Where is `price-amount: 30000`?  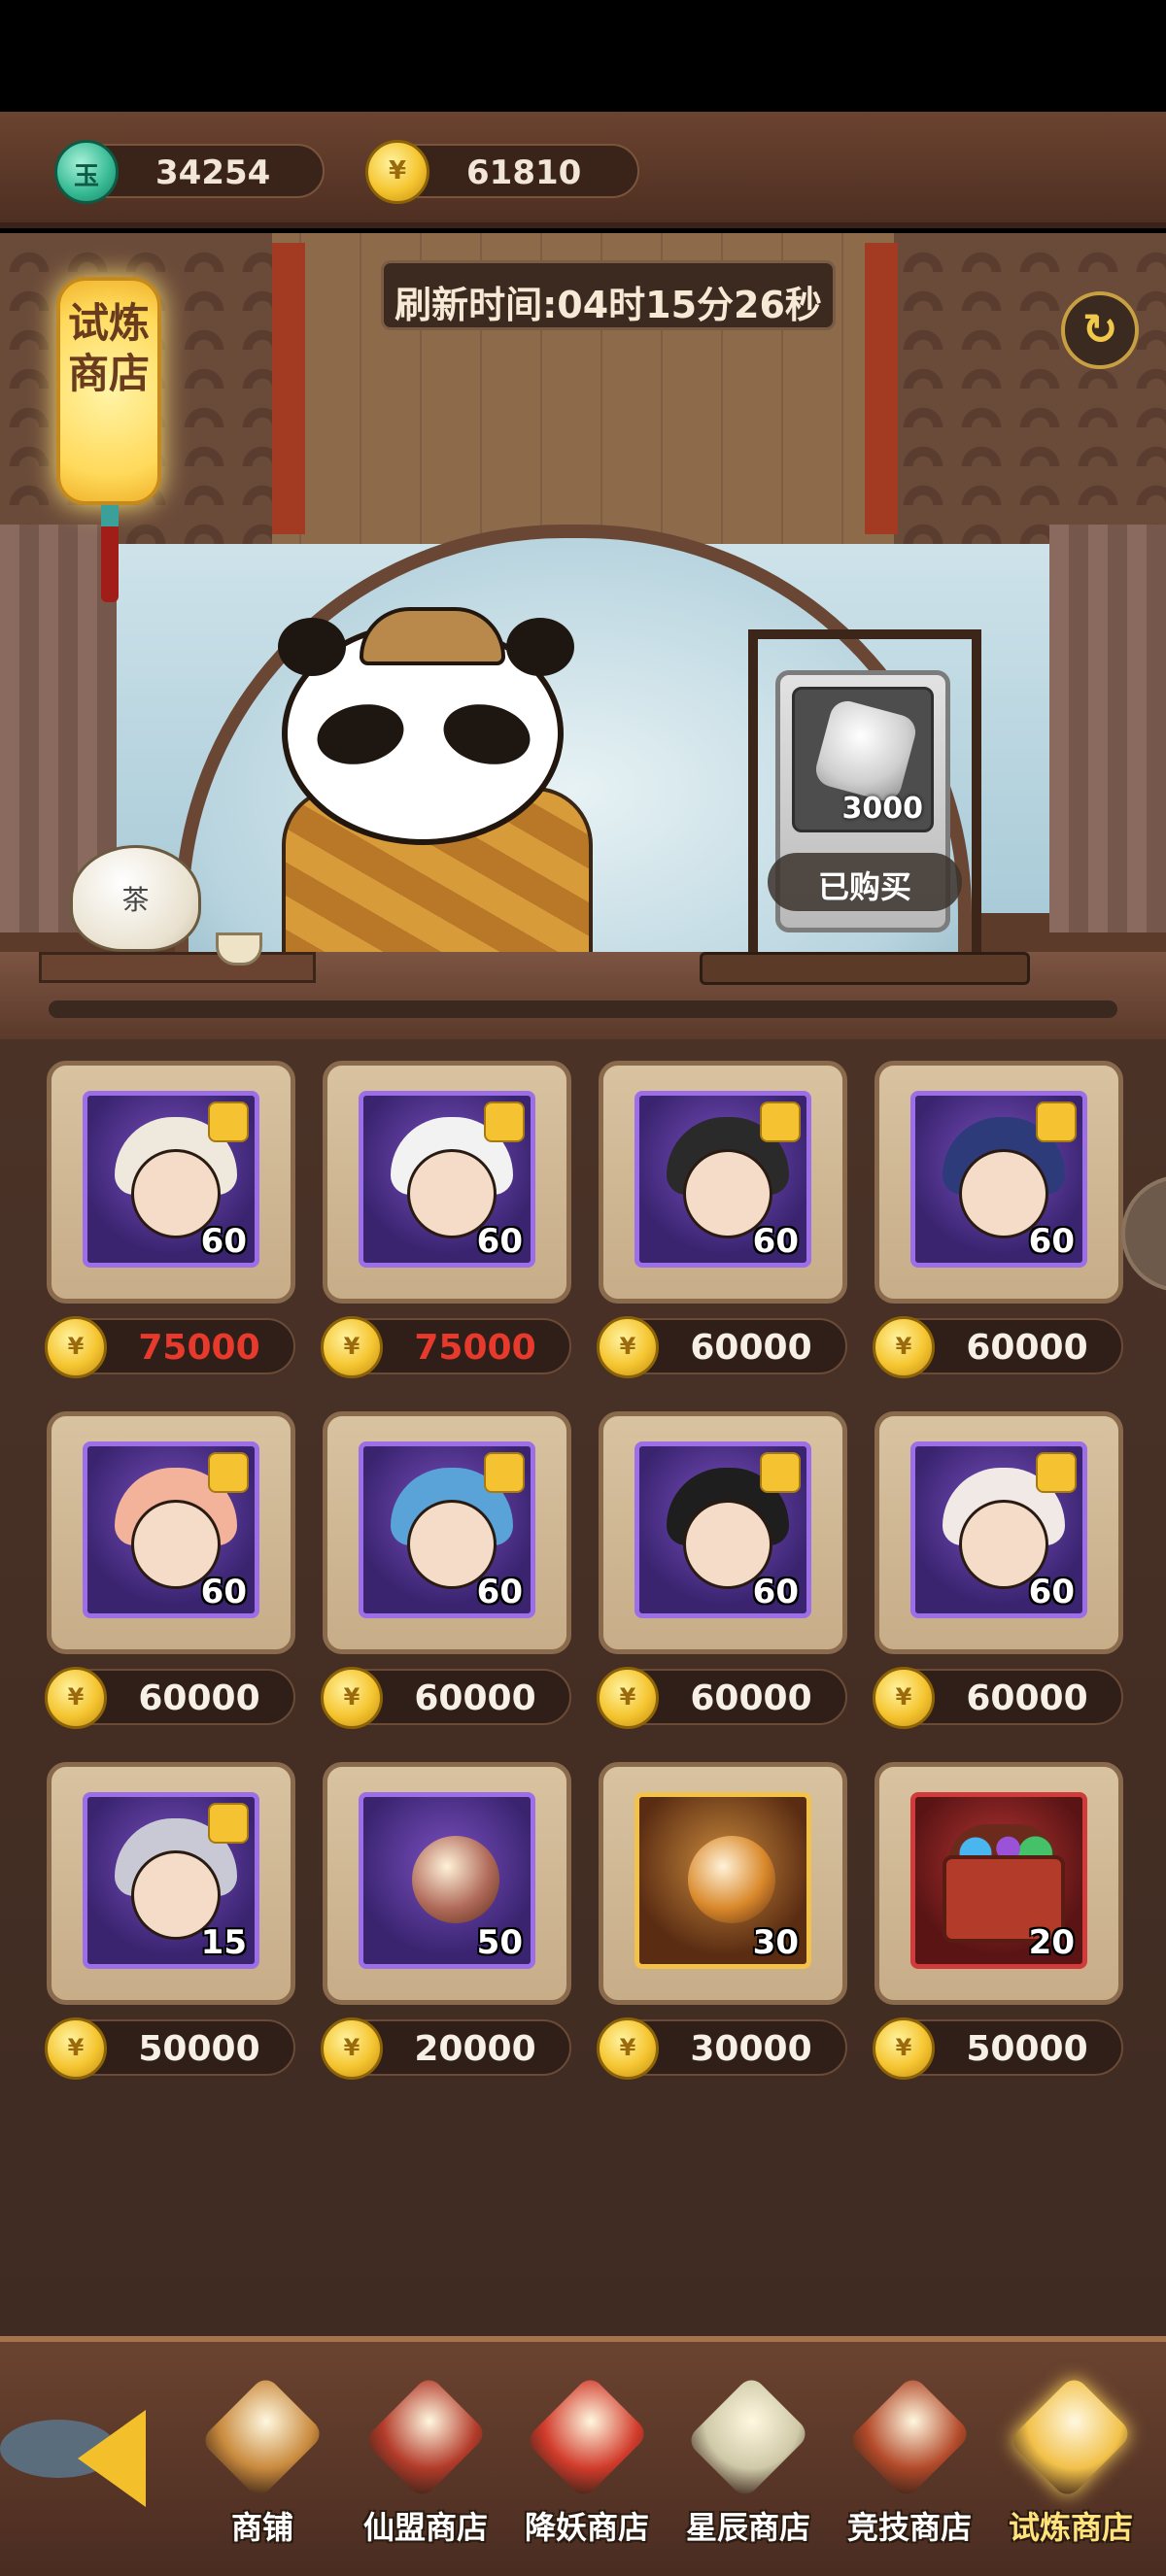
price-amount: 30000 is located at coordinates (751, 2049).